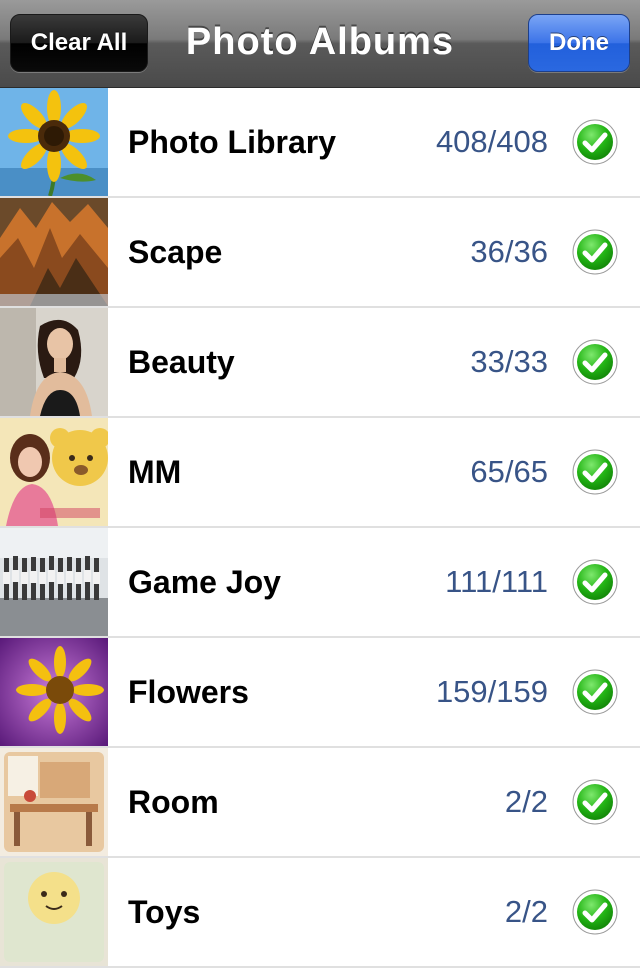  What do you see at coordinates (164, 911) in the screenshot?
I see `album-name: Toys` at bounding box center [164, 911].